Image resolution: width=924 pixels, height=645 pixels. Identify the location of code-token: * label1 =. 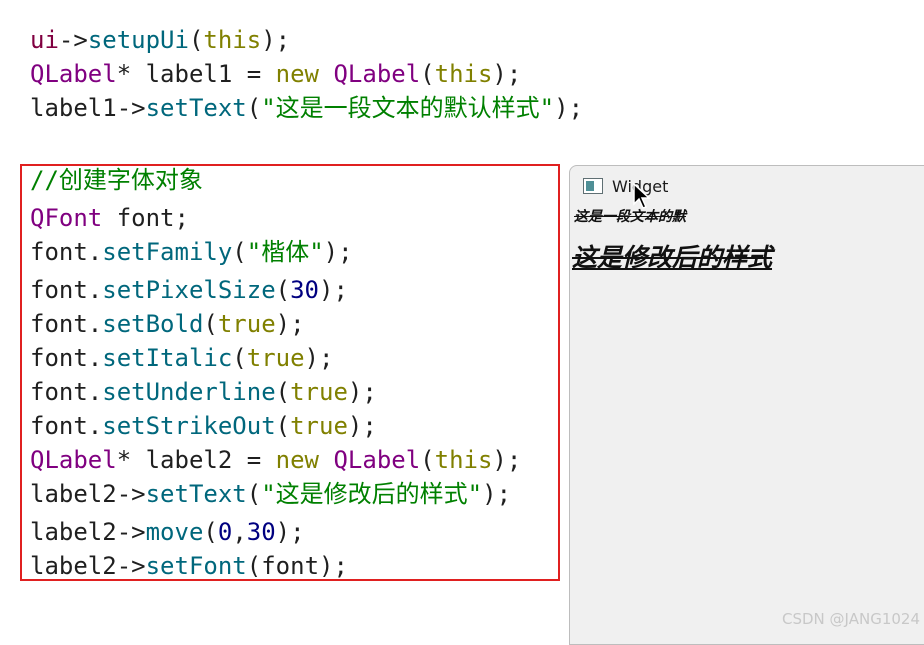
(196, 74).